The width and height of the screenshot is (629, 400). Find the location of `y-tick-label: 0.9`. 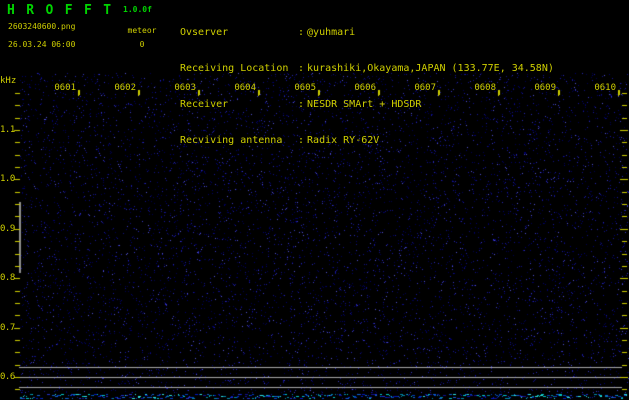

y-tick-label: 0.9 is located at coordinates (7, 228).